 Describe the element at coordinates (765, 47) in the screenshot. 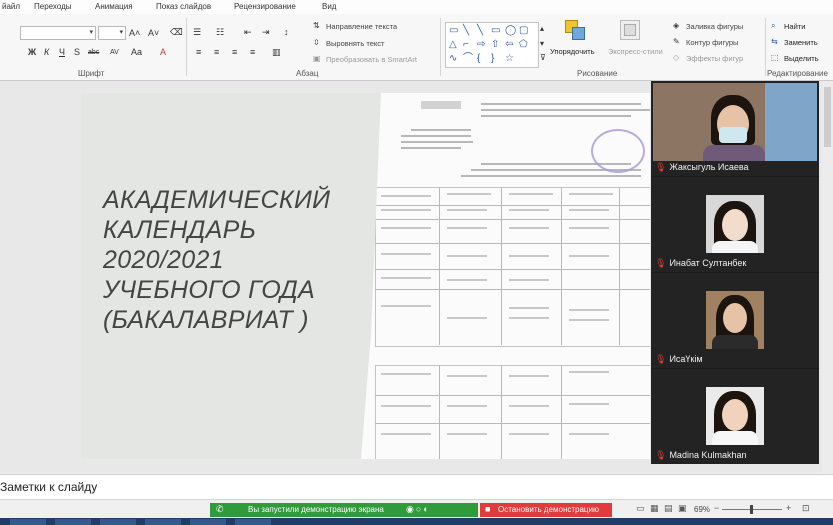

I see `group-separator` at that location.